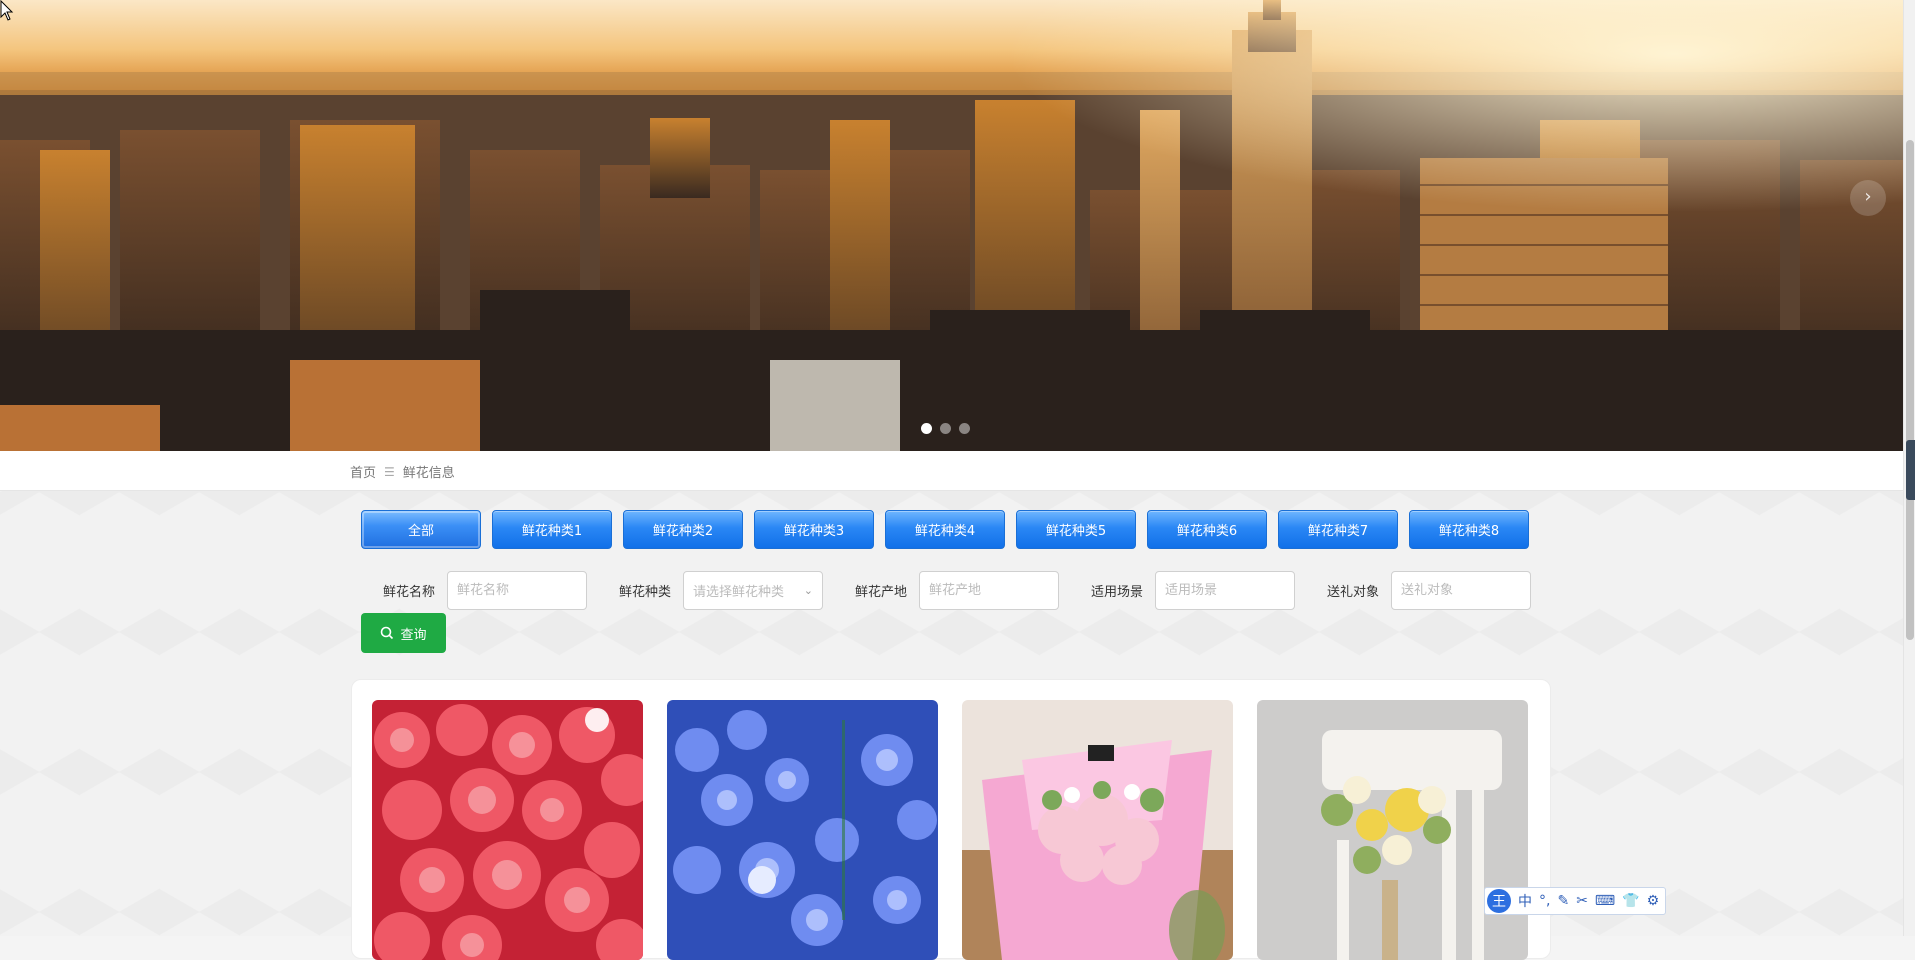 Image resolution: width=1915 pixels, height=960 pixels. I want to click on flower-origin-field: 鲜花产地, so click(946, 590).